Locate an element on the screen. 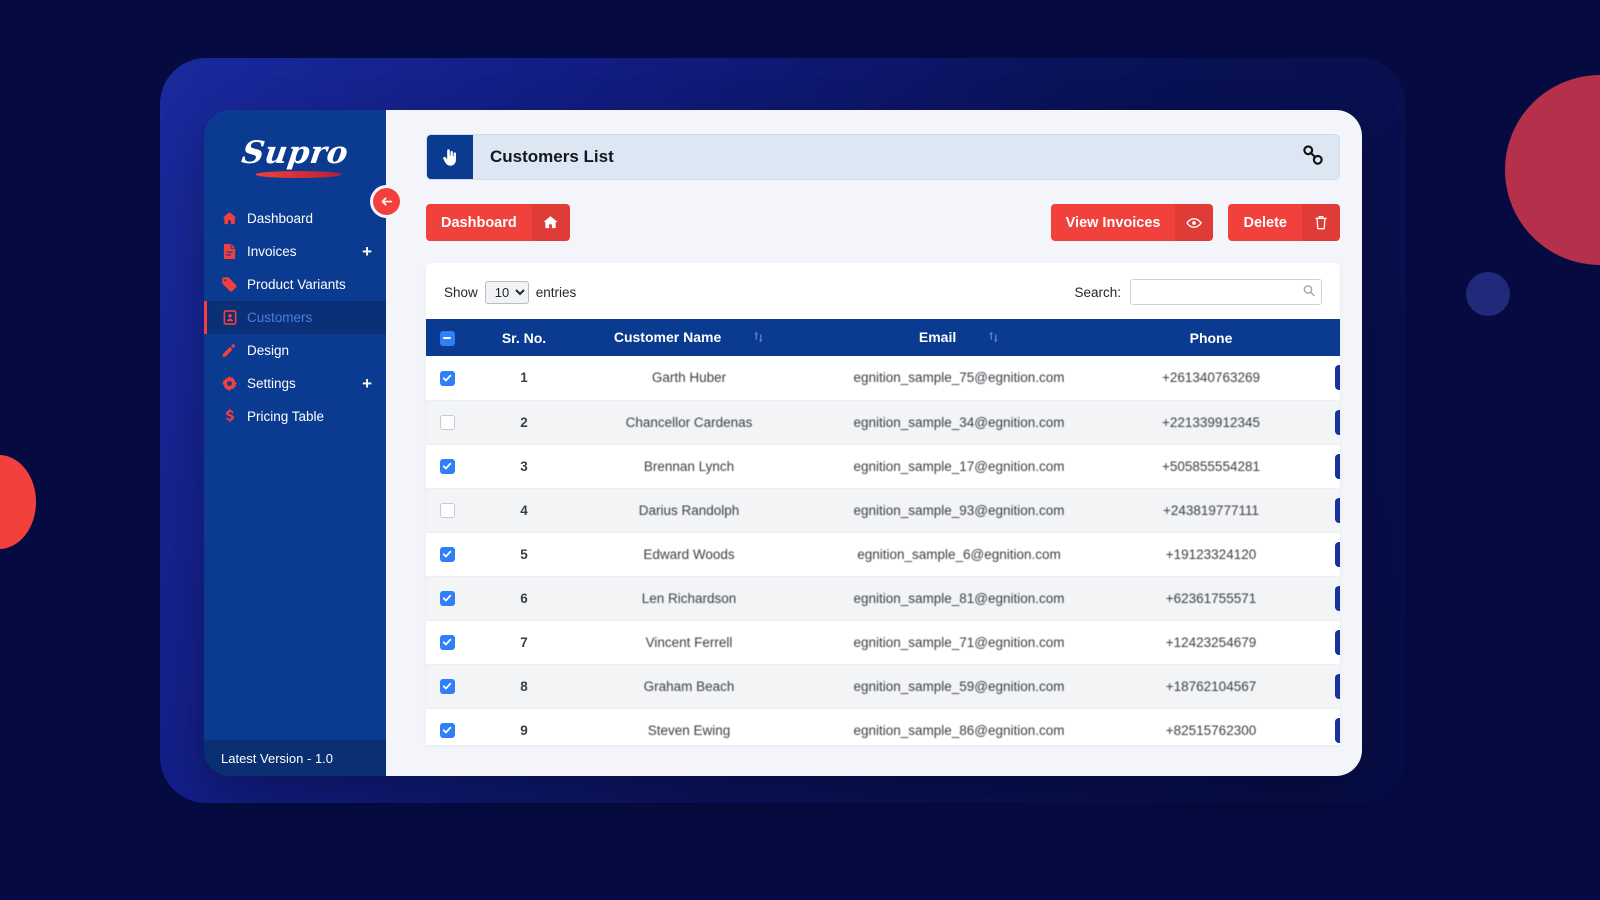  dashboard-button: Dashboard is located at coordinates (498, 222).